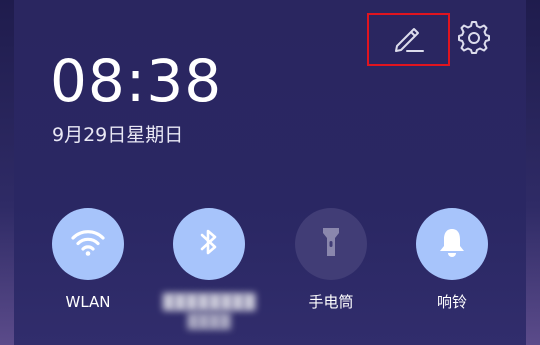  I want to click on bell-icon, so click(452, 244).